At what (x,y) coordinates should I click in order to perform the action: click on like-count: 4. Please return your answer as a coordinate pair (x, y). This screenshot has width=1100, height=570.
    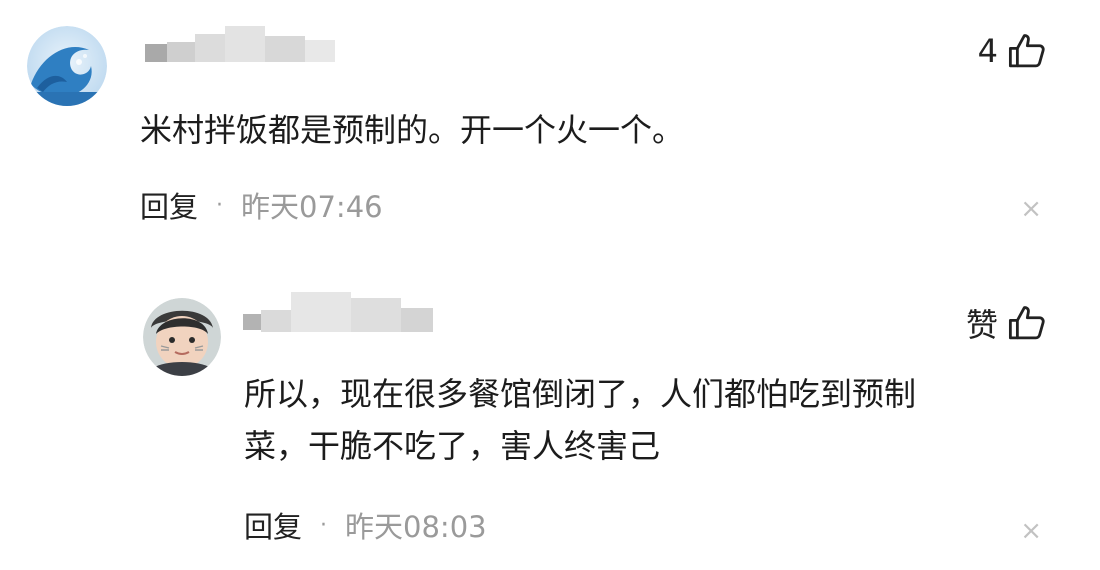
    Looking at the image, I should click on (987, 51).